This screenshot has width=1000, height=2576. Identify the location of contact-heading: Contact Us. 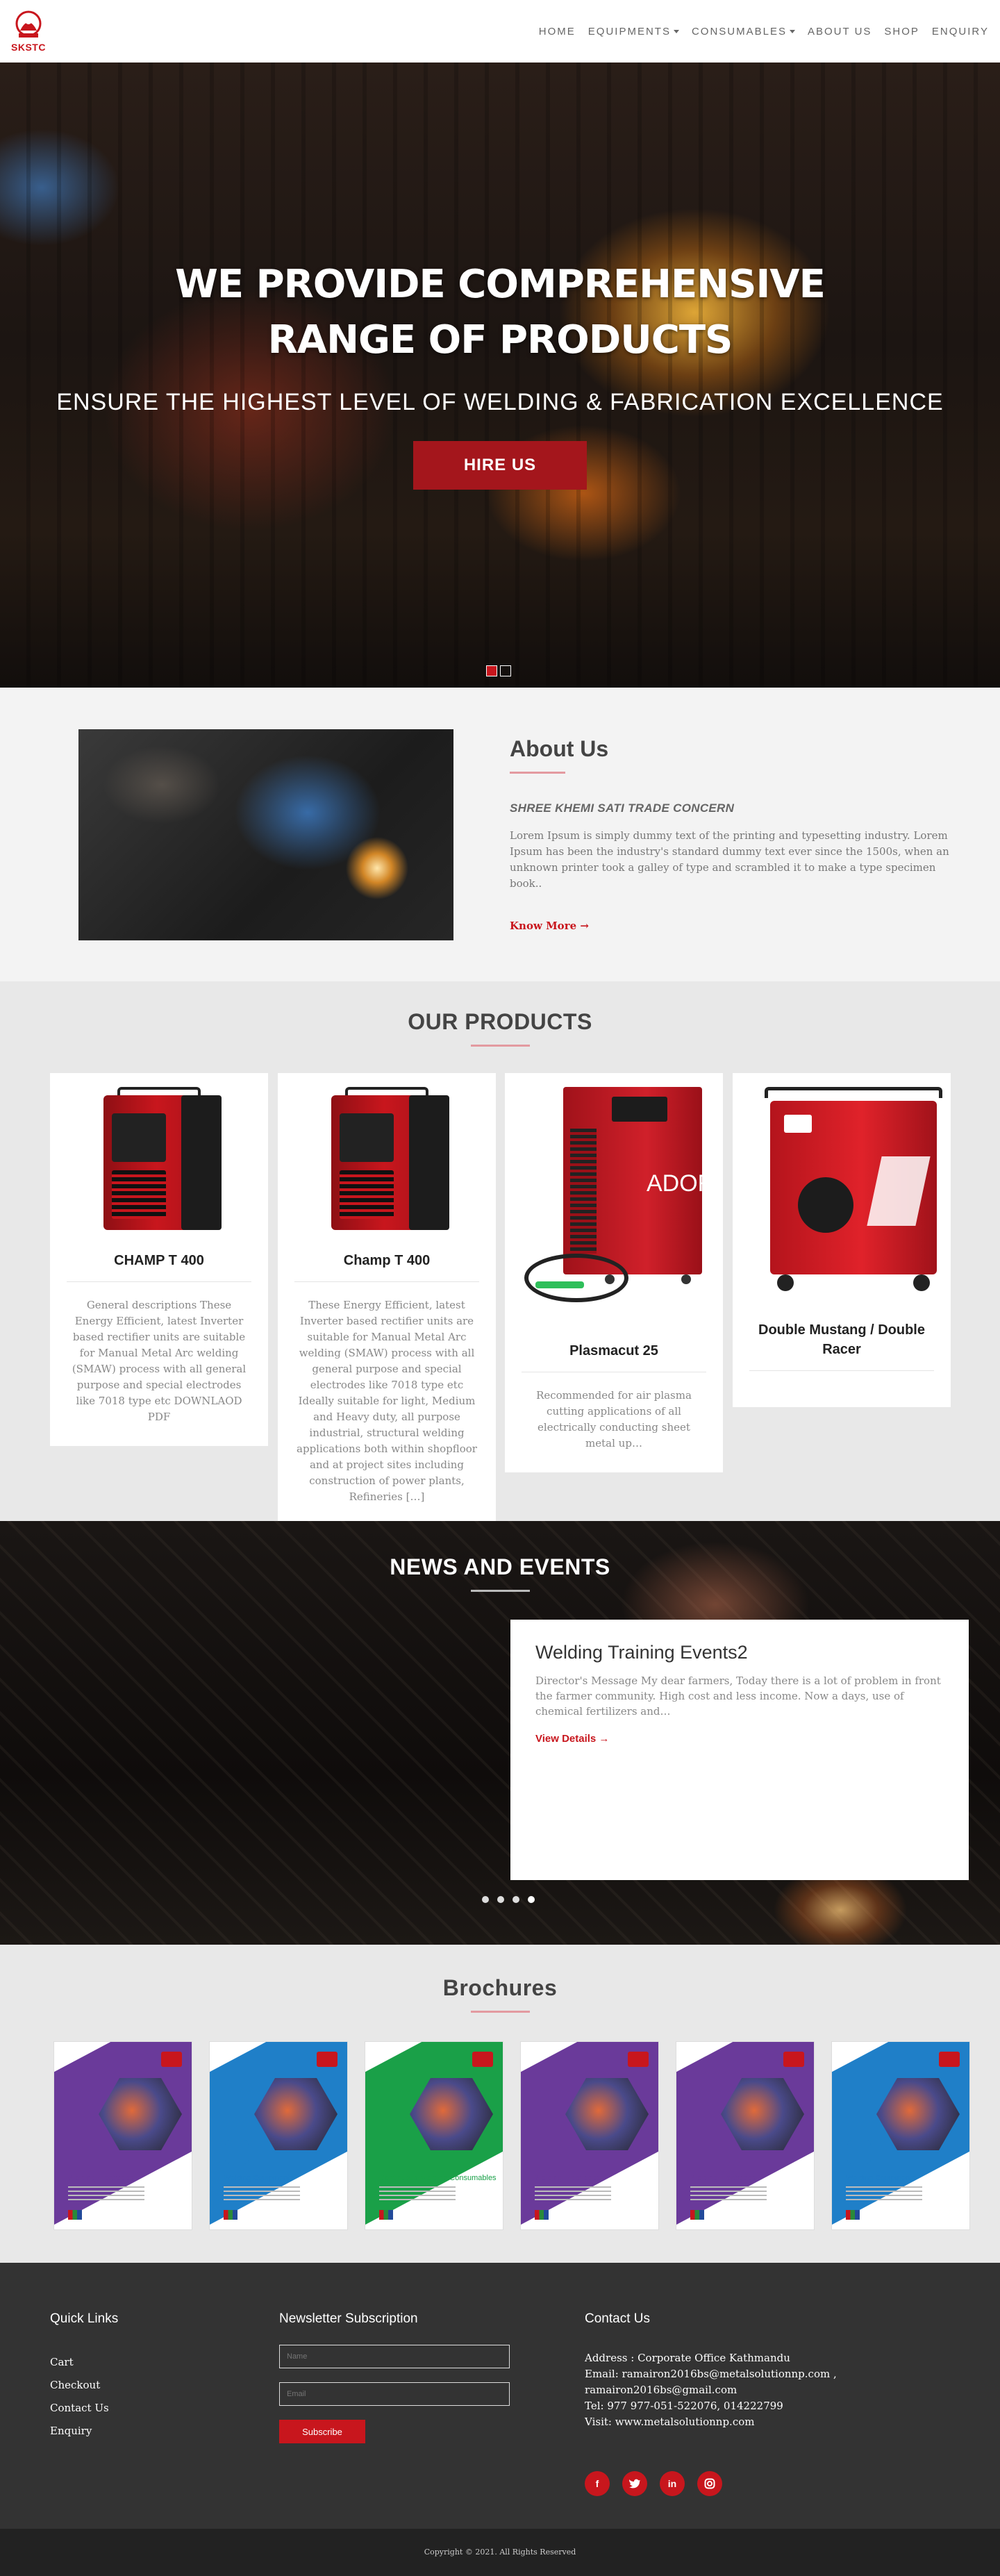
(617, 2318).